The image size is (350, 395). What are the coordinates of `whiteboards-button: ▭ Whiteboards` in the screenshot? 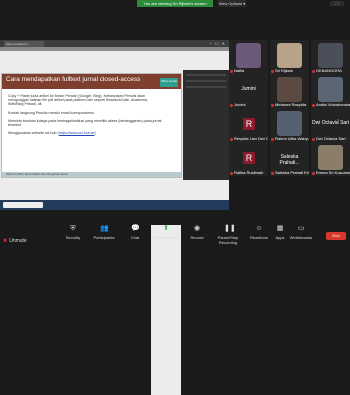 It's located at (301, 232).